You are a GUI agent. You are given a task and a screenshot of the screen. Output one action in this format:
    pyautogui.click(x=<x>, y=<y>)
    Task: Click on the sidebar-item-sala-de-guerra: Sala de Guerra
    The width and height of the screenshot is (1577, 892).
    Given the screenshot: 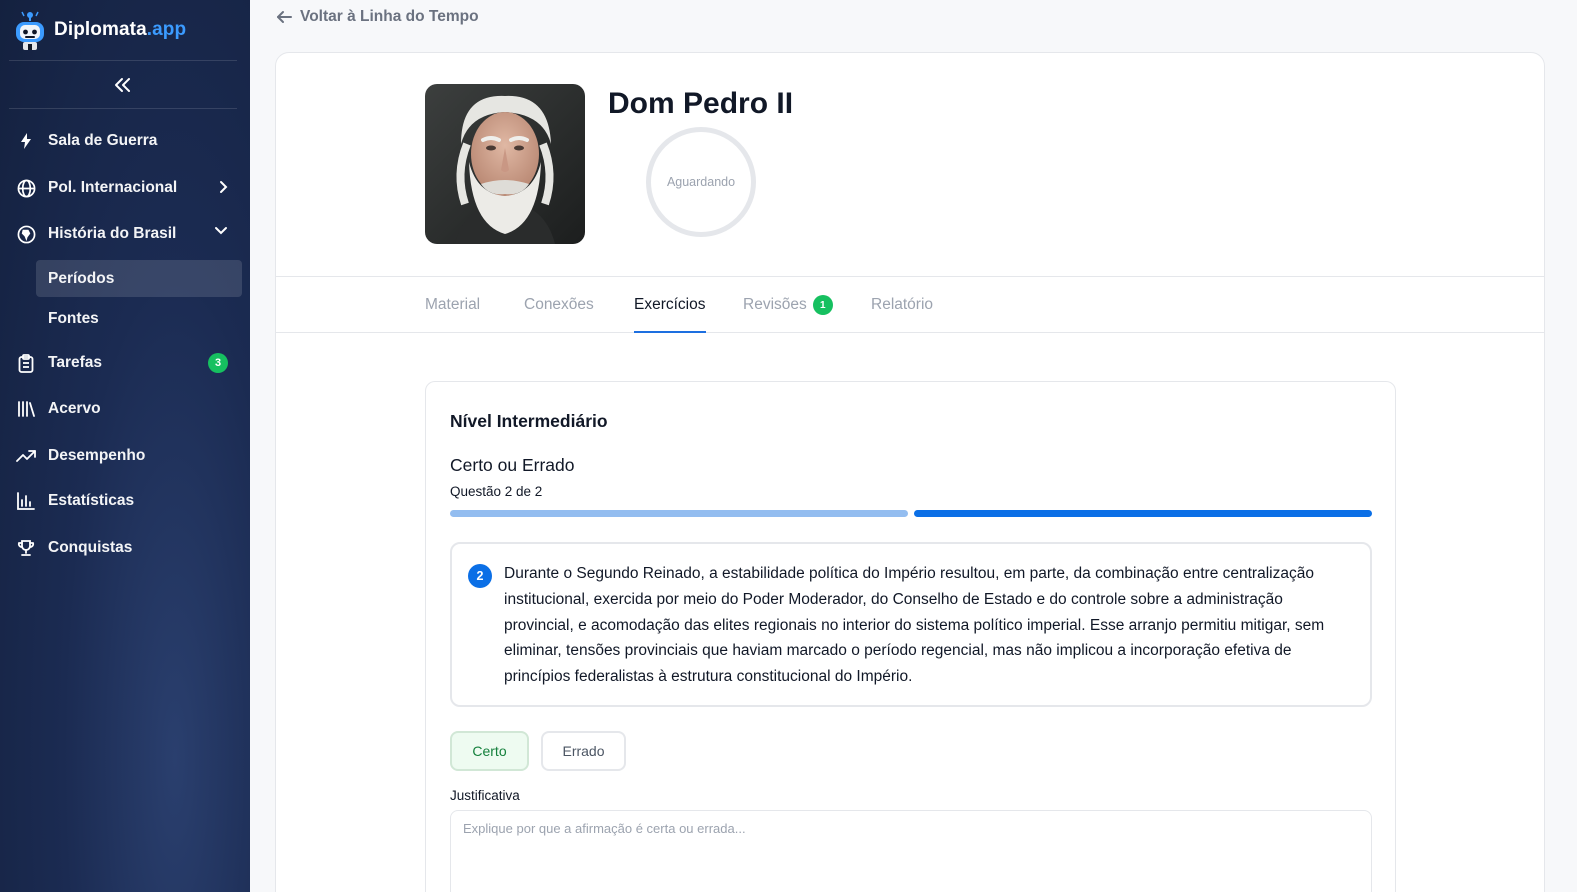 What is the action you would take?
    pyautogui.click(x=126, y=141)
    